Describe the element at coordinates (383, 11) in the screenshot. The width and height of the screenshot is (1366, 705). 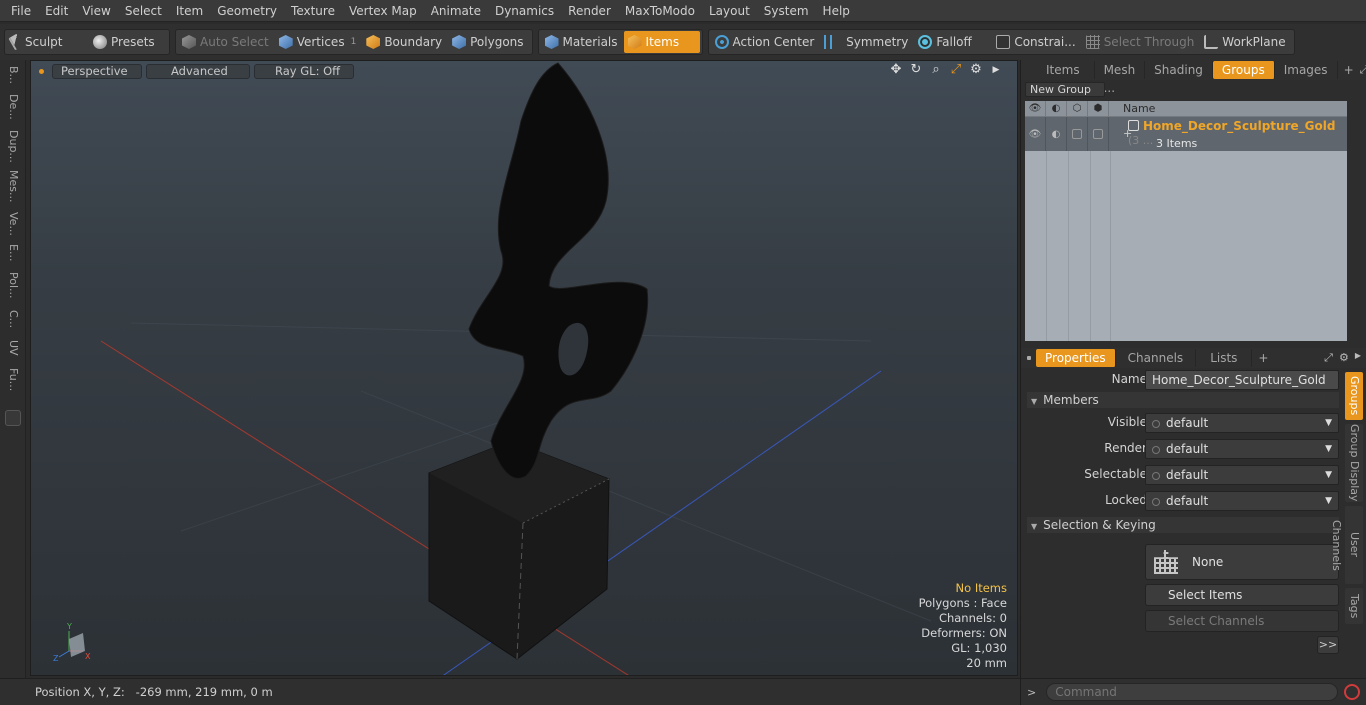
I see `menu-vertex-map: Vertex Map` at that location.